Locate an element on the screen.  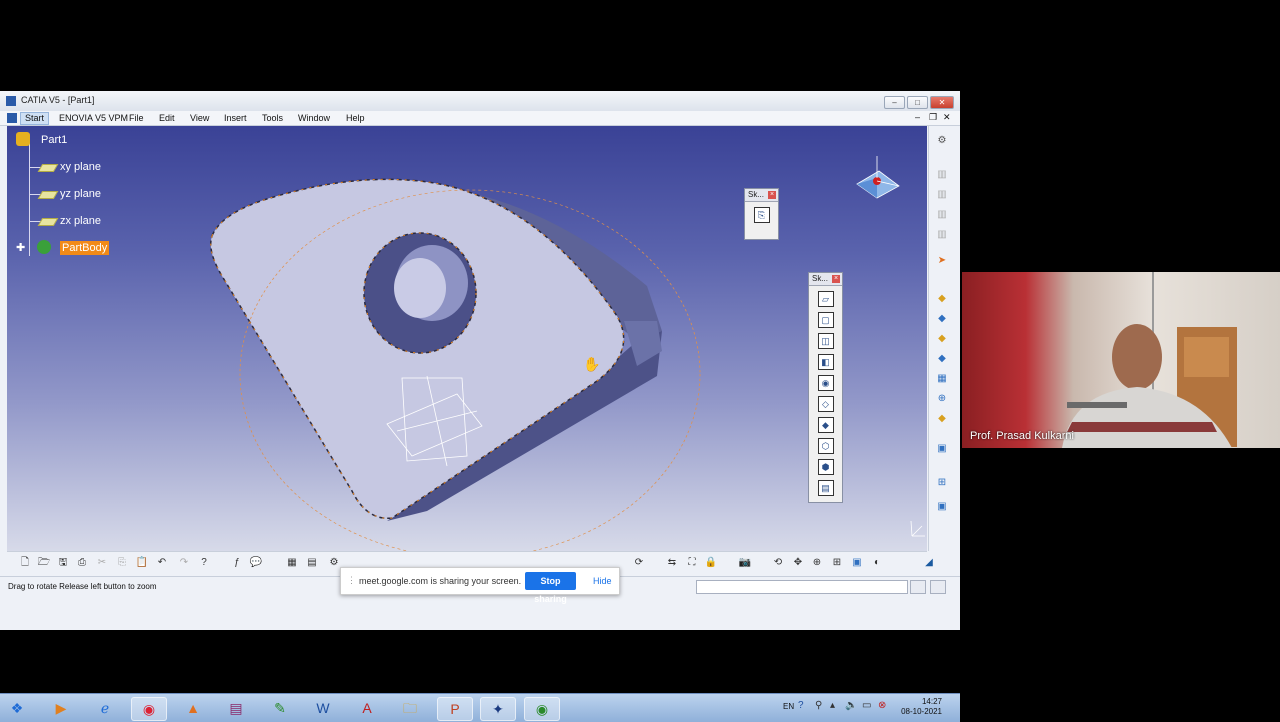
maximize-button: □ is located at coordinates (917, 102).